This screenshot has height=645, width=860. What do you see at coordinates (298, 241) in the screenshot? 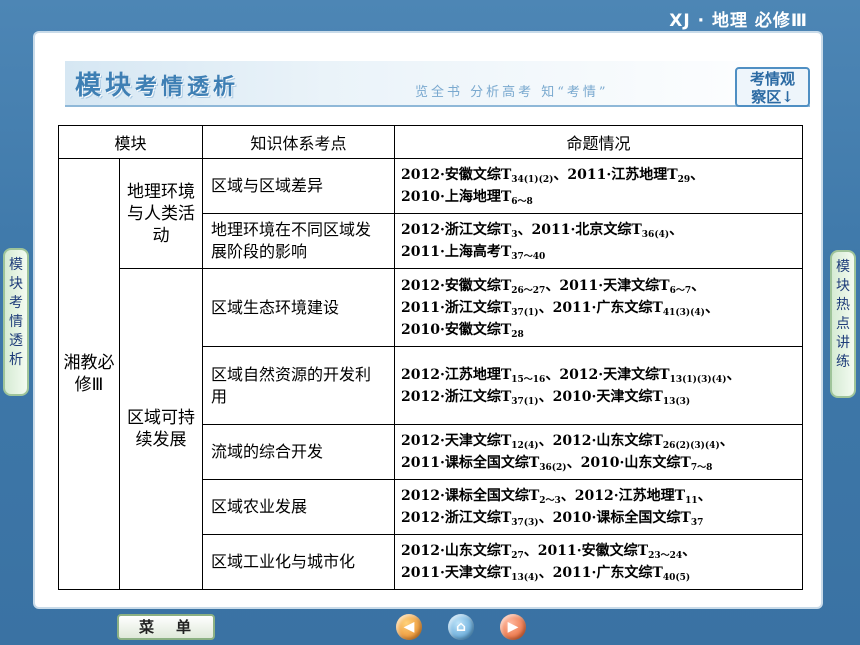
I see `knowledge-point-cell: 地理环境在不同区域发展阶段的影响` at bounding box center [298, 241].